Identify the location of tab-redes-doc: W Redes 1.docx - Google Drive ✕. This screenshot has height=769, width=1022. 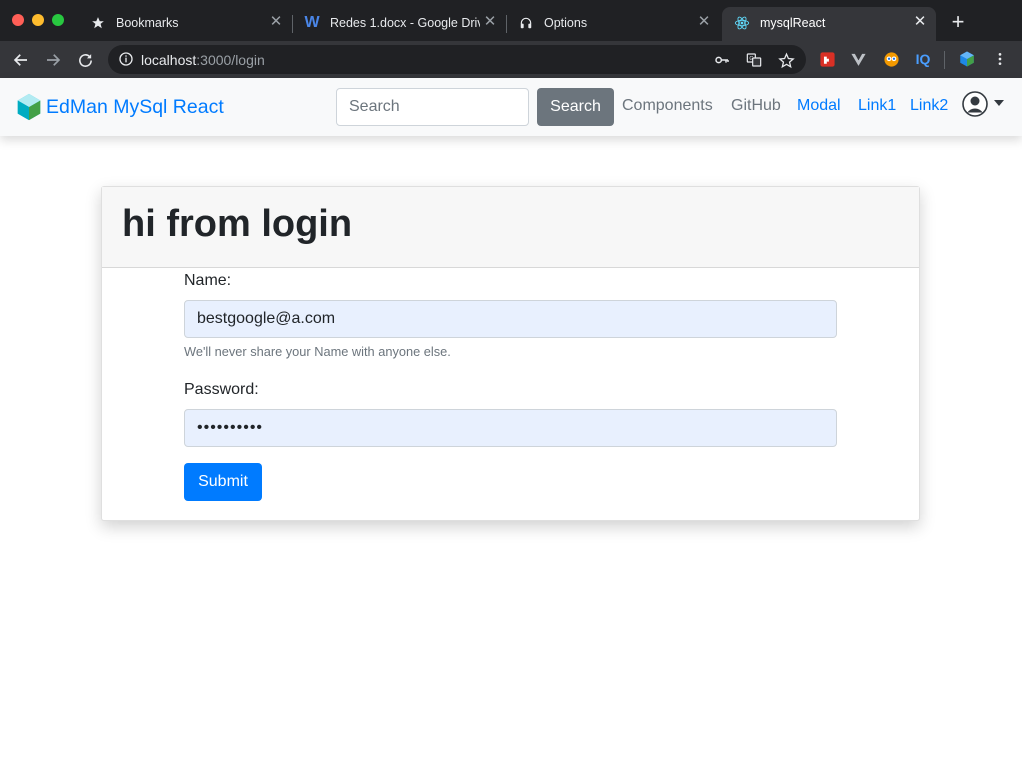
(399, 24).